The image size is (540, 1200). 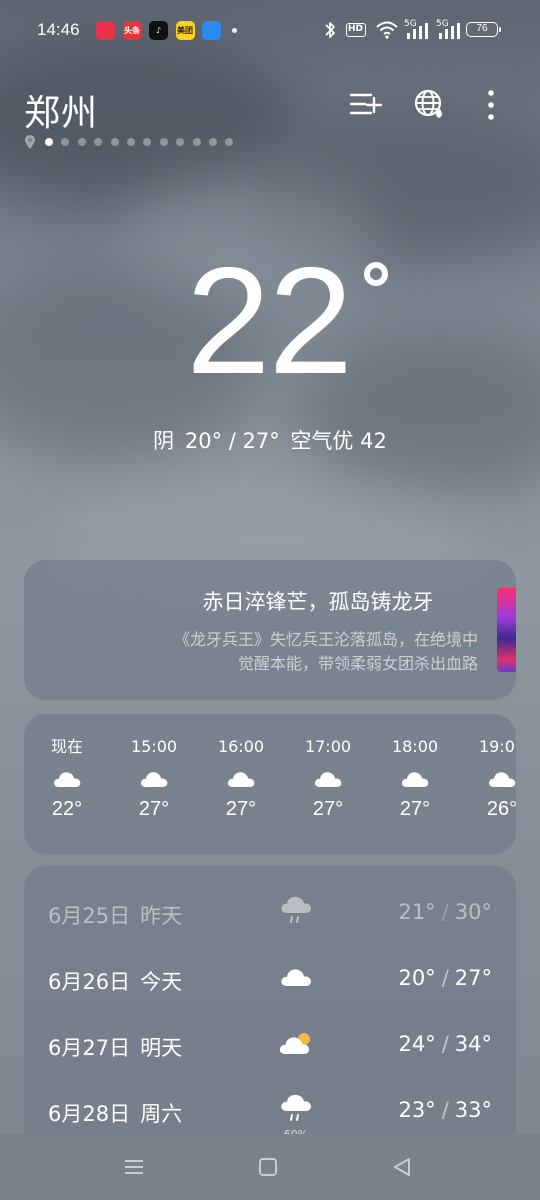 I want to click on daily-row: 6月27日 明天 24°/34°, so click(x=270, y=1044).